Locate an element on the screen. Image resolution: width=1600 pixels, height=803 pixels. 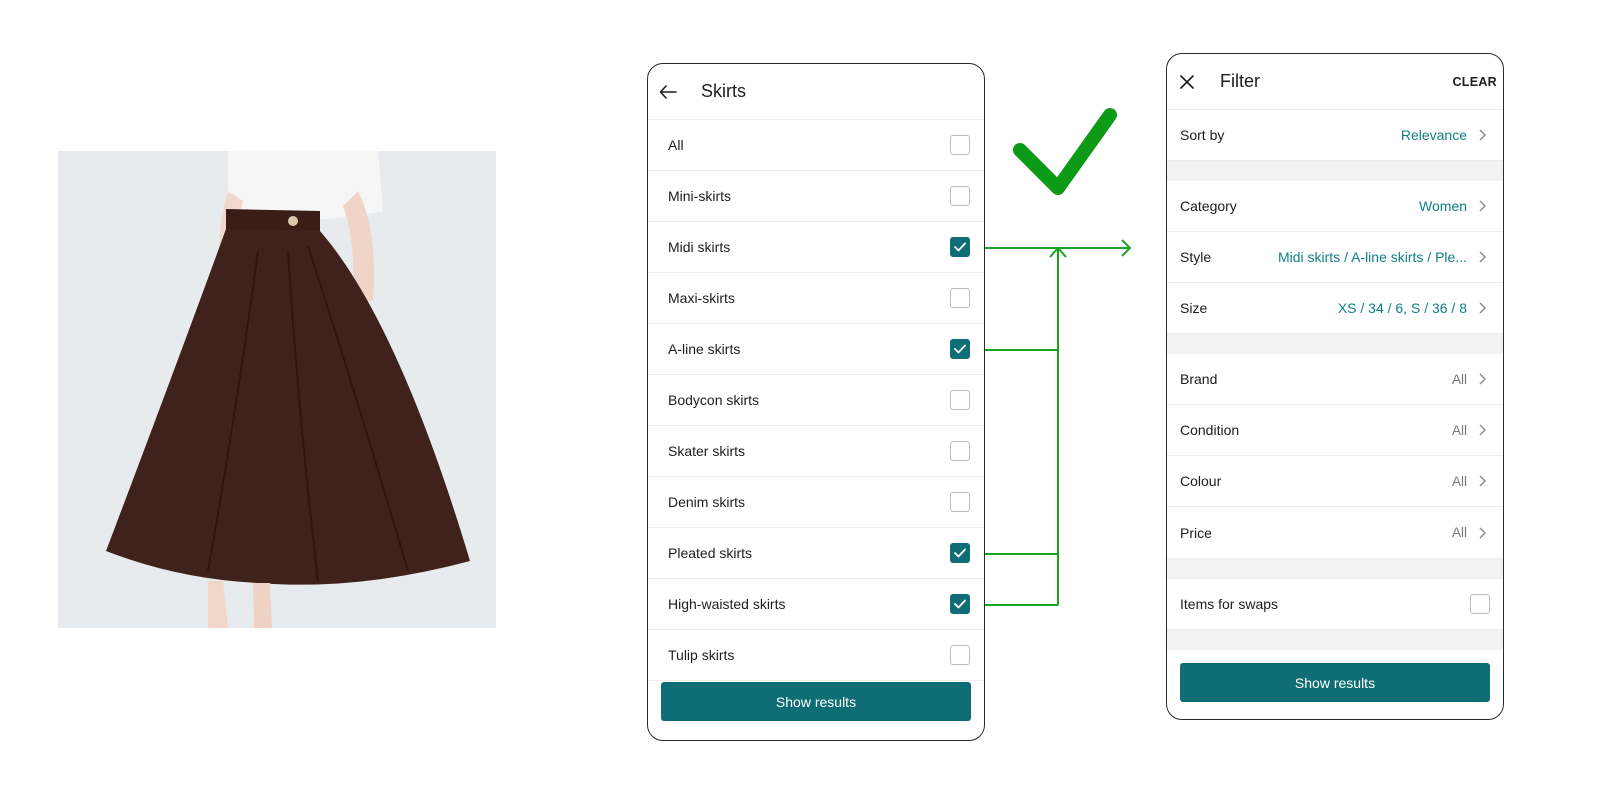
filter-row-colour: Colour All is located at coordinates (1335, 481).